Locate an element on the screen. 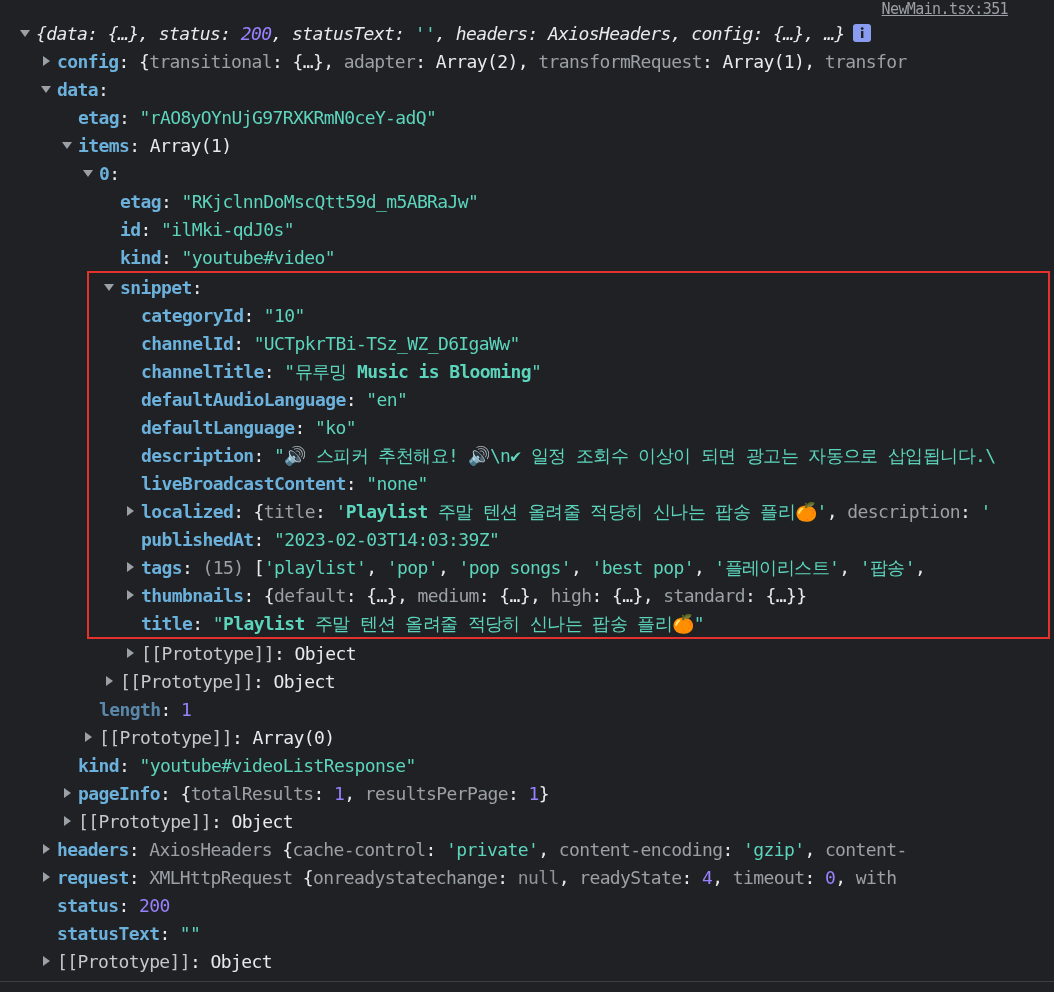  property-line: defaultAudioLanguage: "en" is located at coordinates (274, 399).